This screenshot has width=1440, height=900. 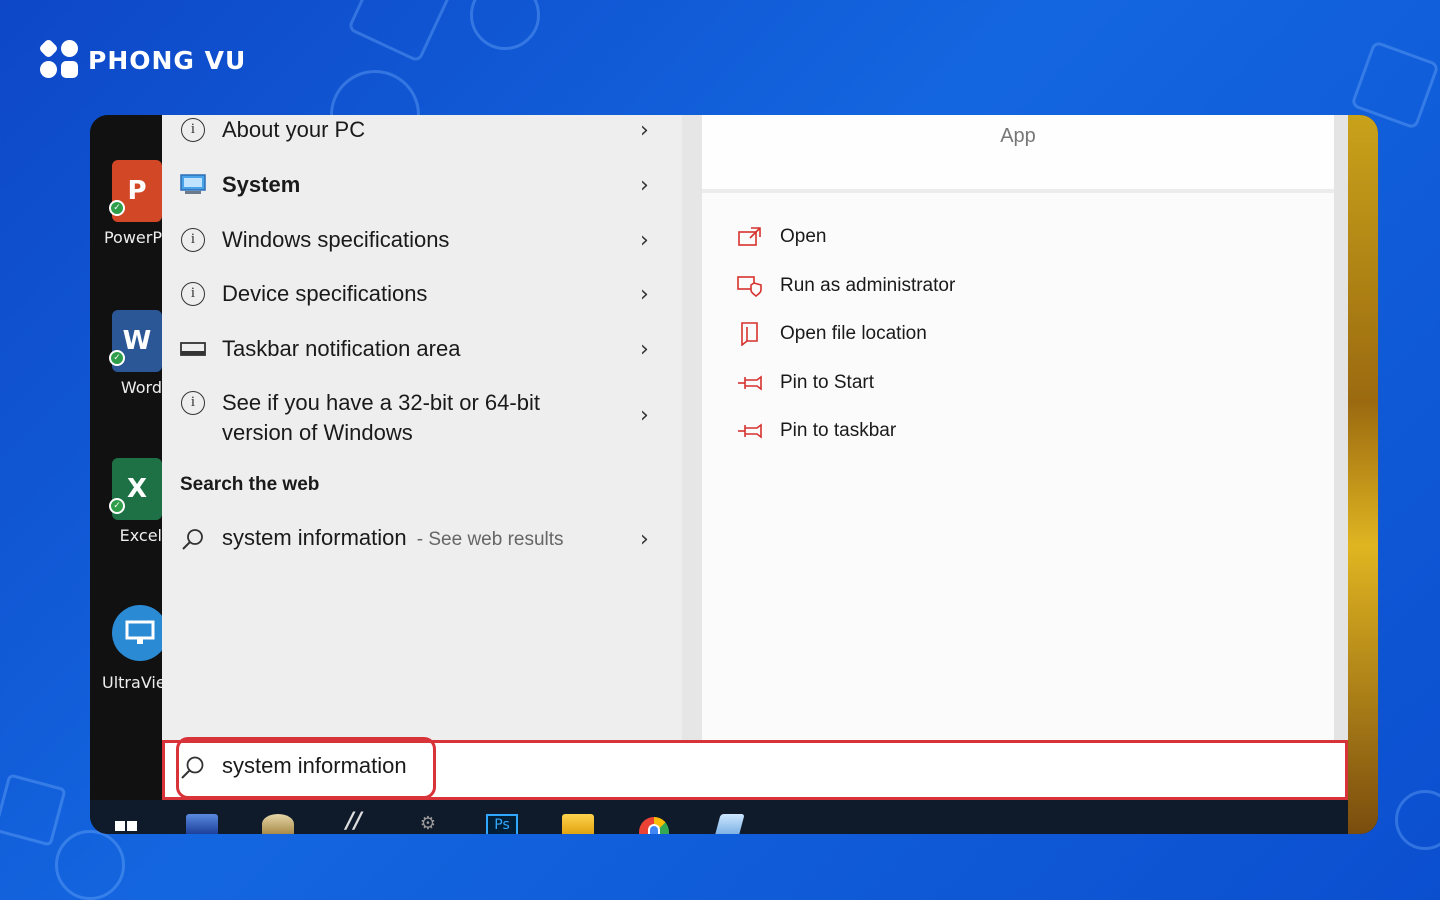 I want to click on monitor-icon, so click(x=193, y=184).